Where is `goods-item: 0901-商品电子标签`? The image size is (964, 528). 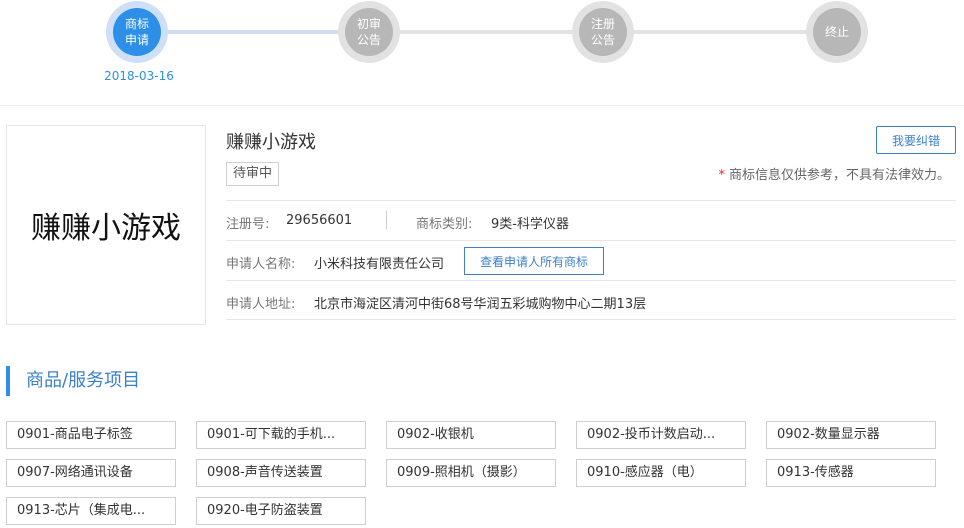
goods-item: 0901-商品电子标签 is located at coordinates (91, 435).